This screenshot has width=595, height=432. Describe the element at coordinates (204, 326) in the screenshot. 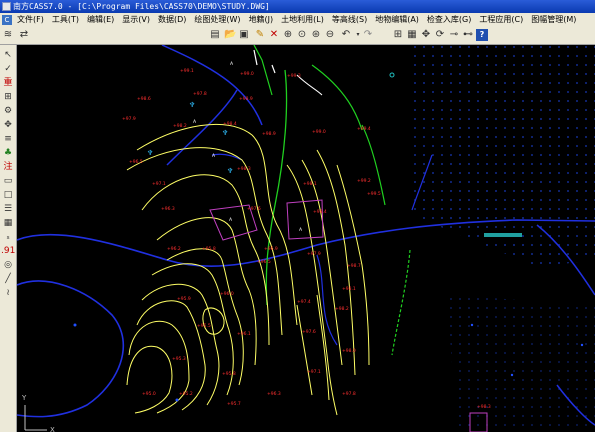

I see `svg-text: +95.5` at that location.